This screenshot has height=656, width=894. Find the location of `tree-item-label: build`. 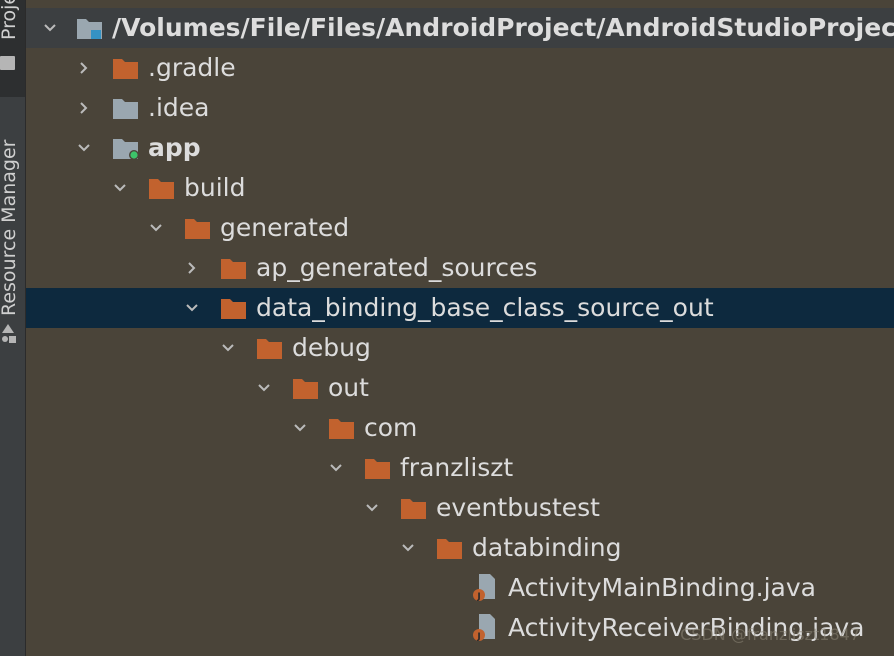

tree-item-label: build is located at coordinates (215, 187).